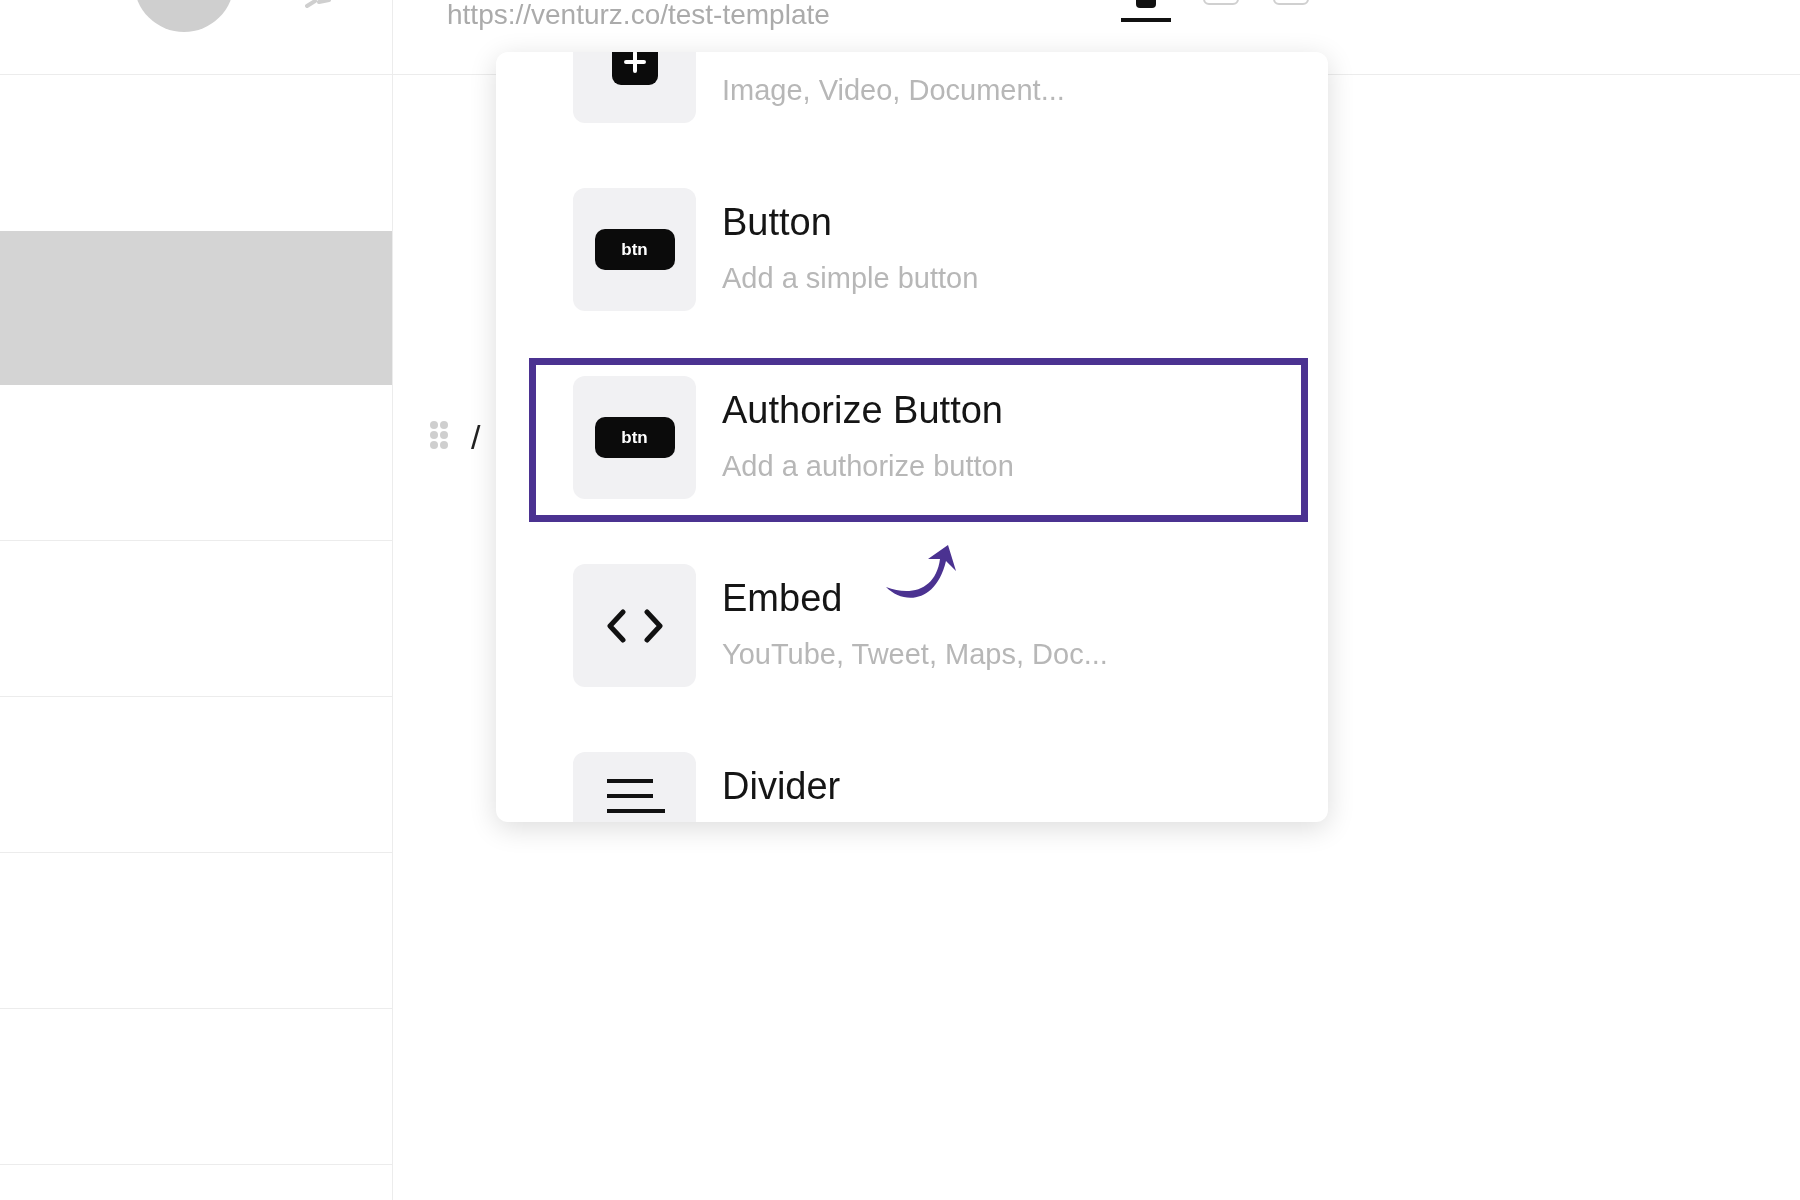  What do you see at coordinates (918, 252) in the screenshot?
I see `menu-item: btn Button Add a simple button` at bounding box center [918, 252].